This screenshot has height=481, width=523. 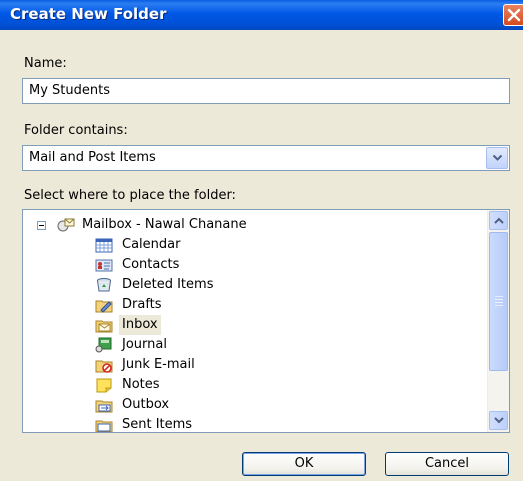 I want to click on mailbox-icon, so click(x=66, y=225).